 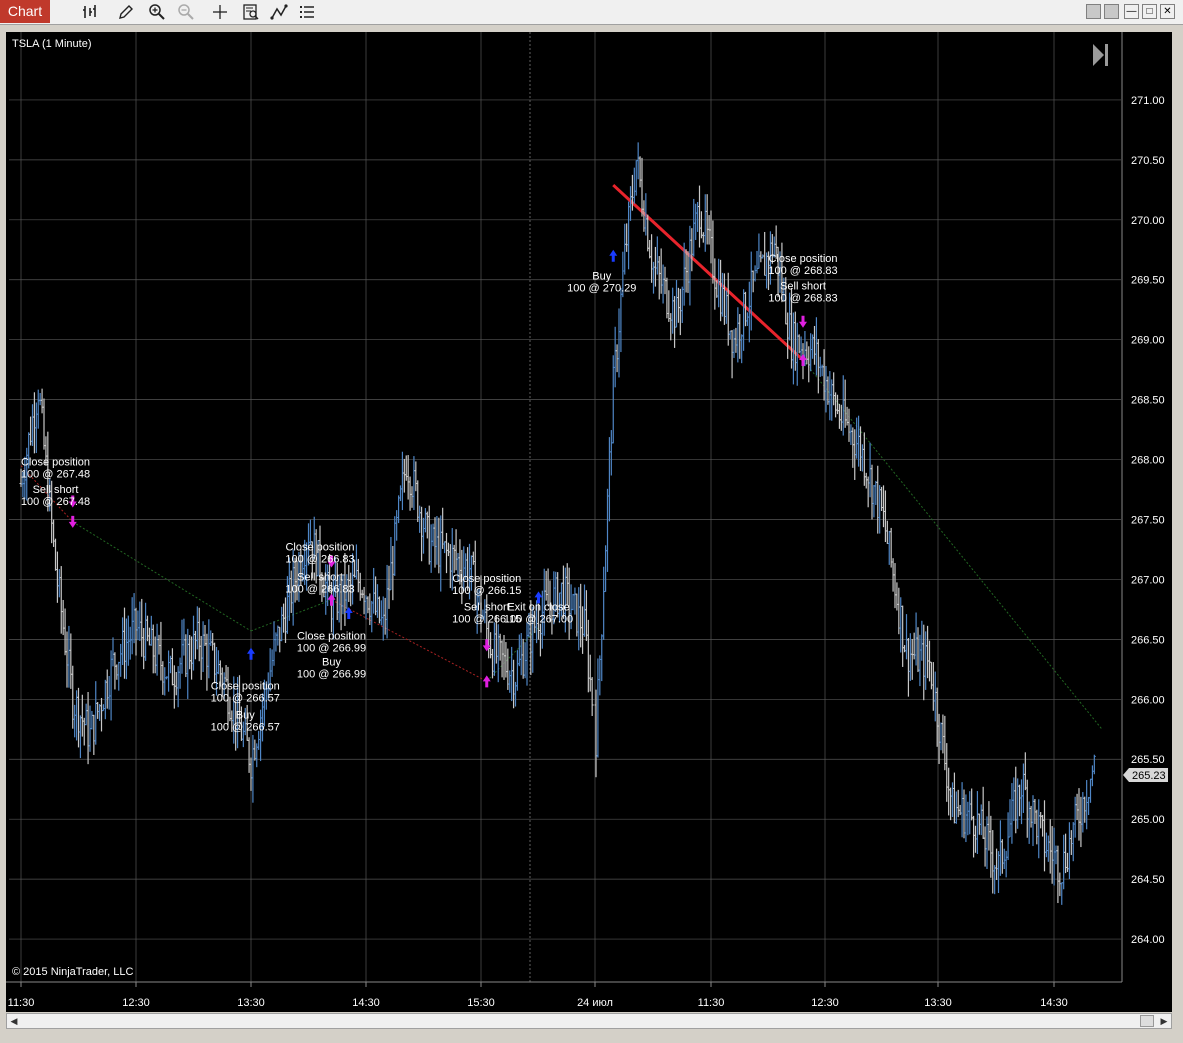 What do you see at coordinates (126, 12) in the screenshot?
I see `draw-icon` at bounding box center [126, 12].